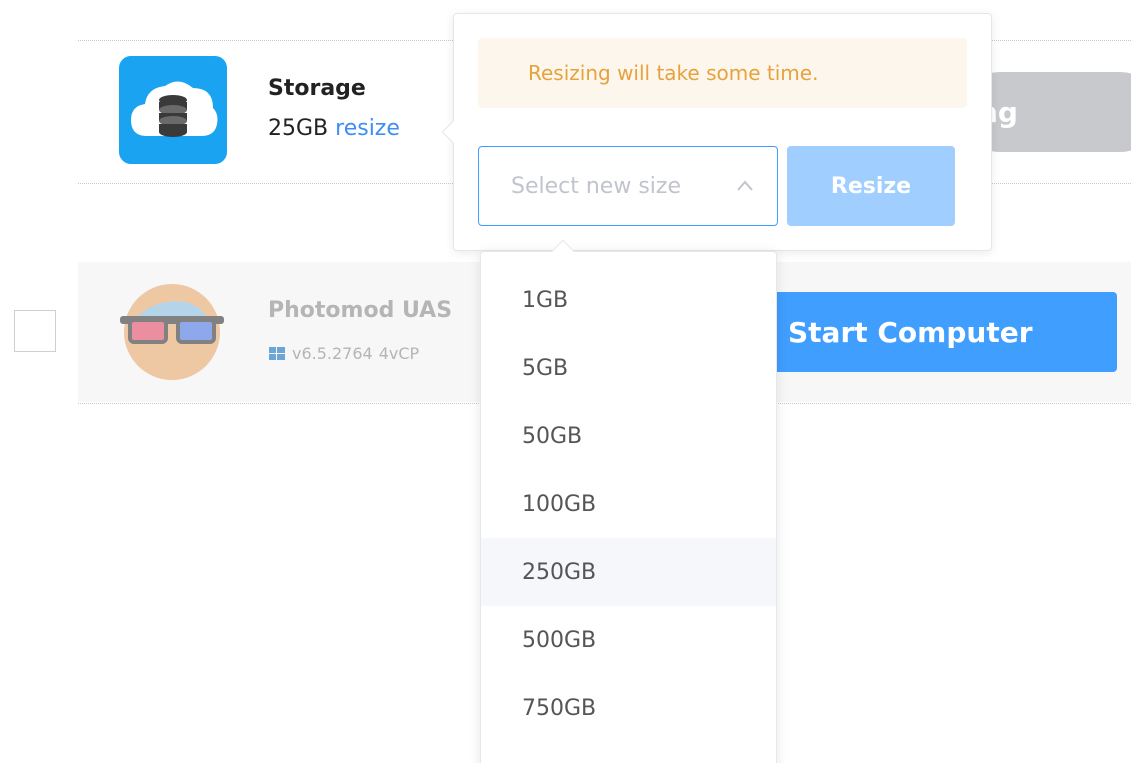  Describe the element at coordinates (317, 88) in the screenshot. I see `storage-title: Storage` at that location.